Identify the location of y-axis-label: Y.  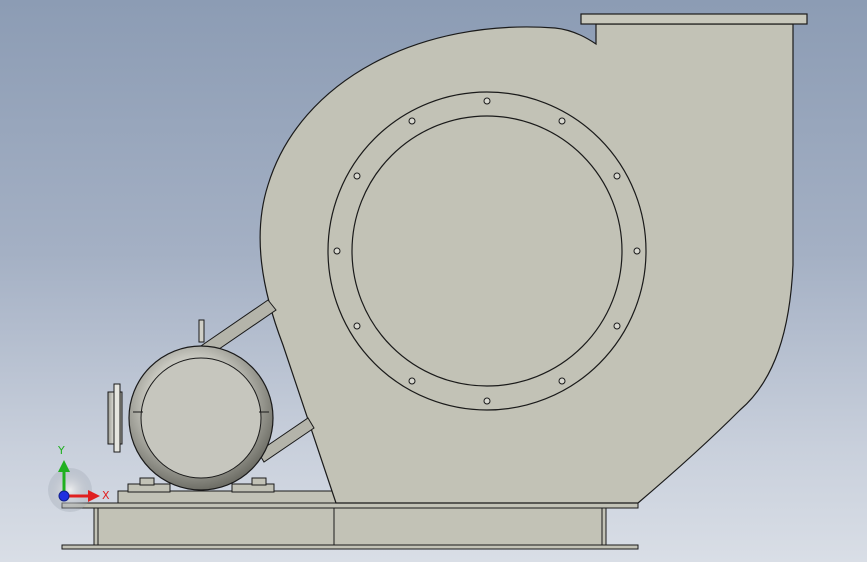
(61, 450).